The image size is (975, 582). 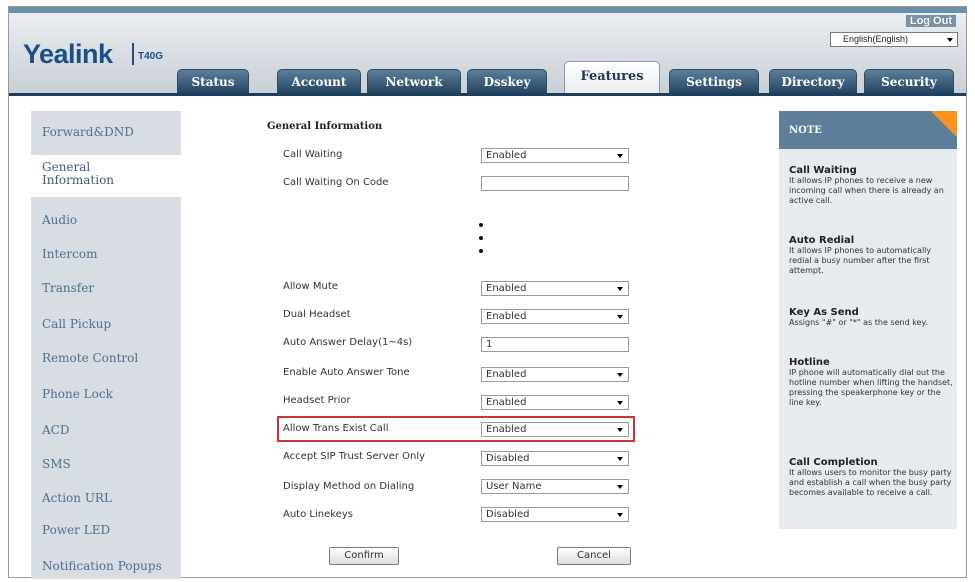 What do you see at coordinates (68, 54) in the screenshot?
I see `yealink-logo: Yealink` at bounding box center [68, 54].